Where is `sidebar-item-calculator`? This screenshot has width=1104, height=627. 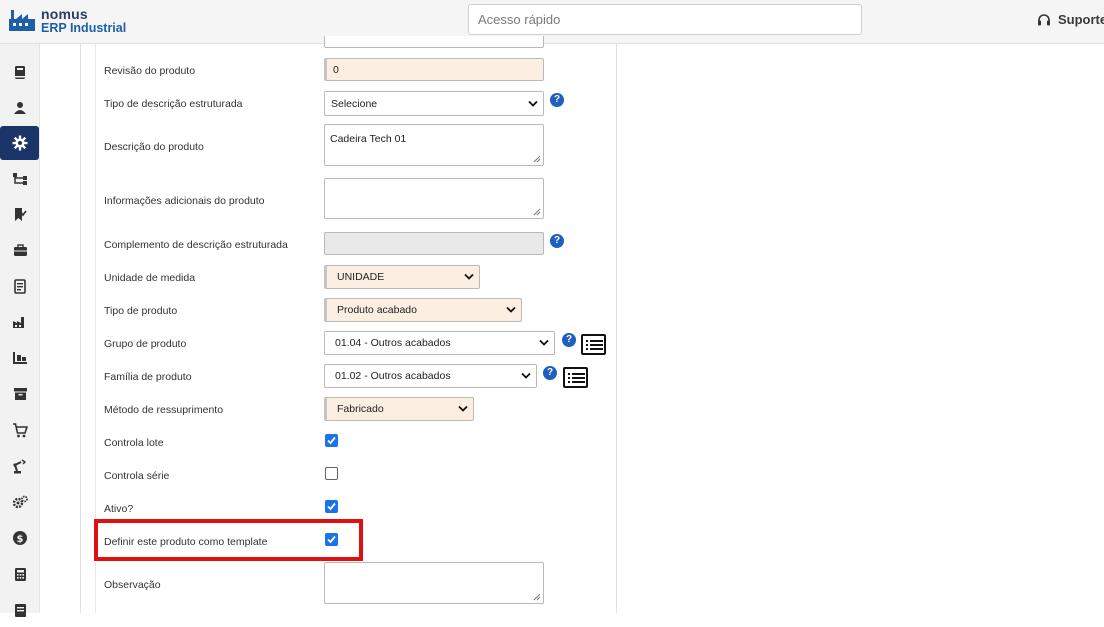 sidebar-item-calculator is located at coordinates (20, 574).